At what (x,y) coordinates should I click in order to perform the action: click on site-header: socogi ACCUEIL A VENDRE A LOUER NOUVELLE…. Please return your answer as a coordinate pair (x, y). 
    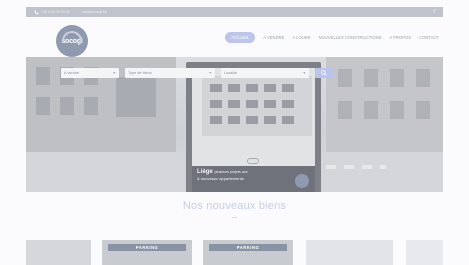
    Looking at the image, I should click on (234, 37).